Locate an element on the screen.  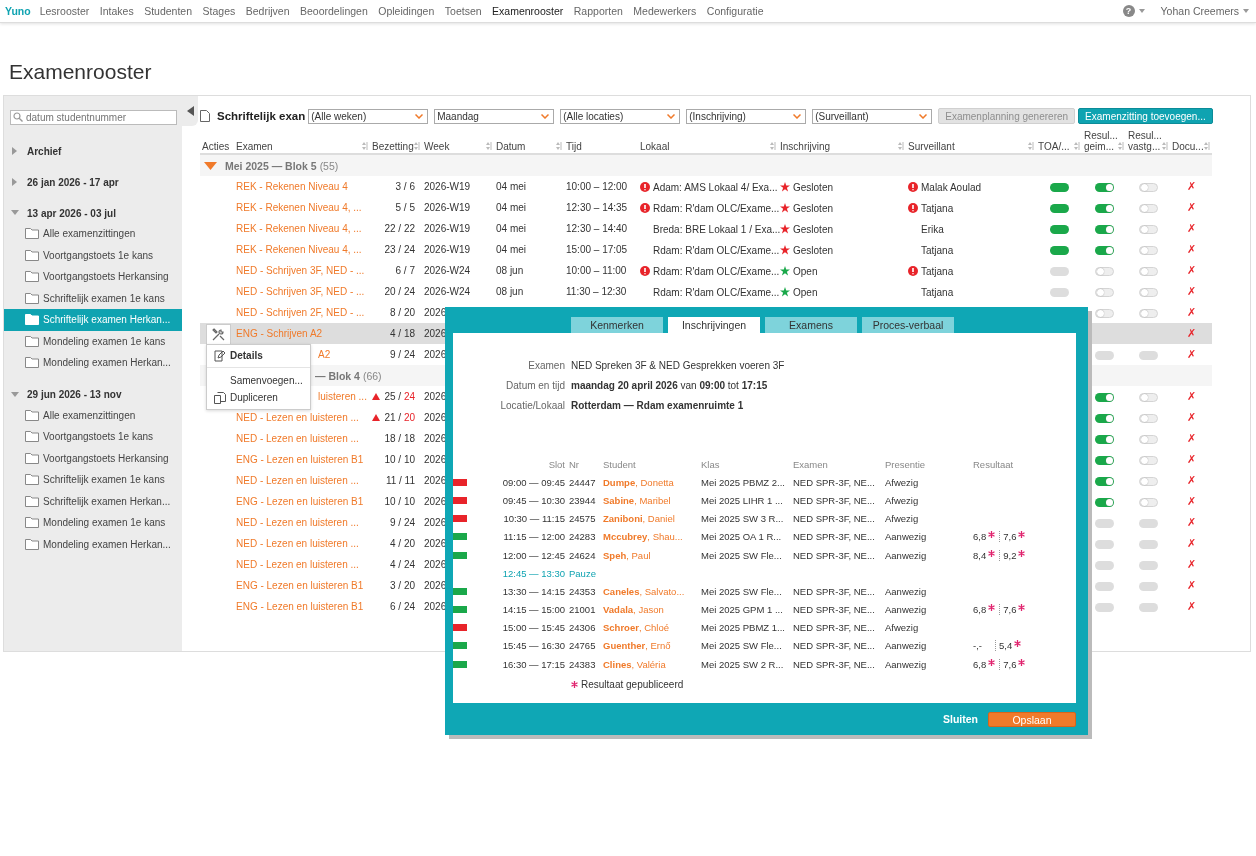
collapse-sidebar-button is located at coordinates (190, 111).